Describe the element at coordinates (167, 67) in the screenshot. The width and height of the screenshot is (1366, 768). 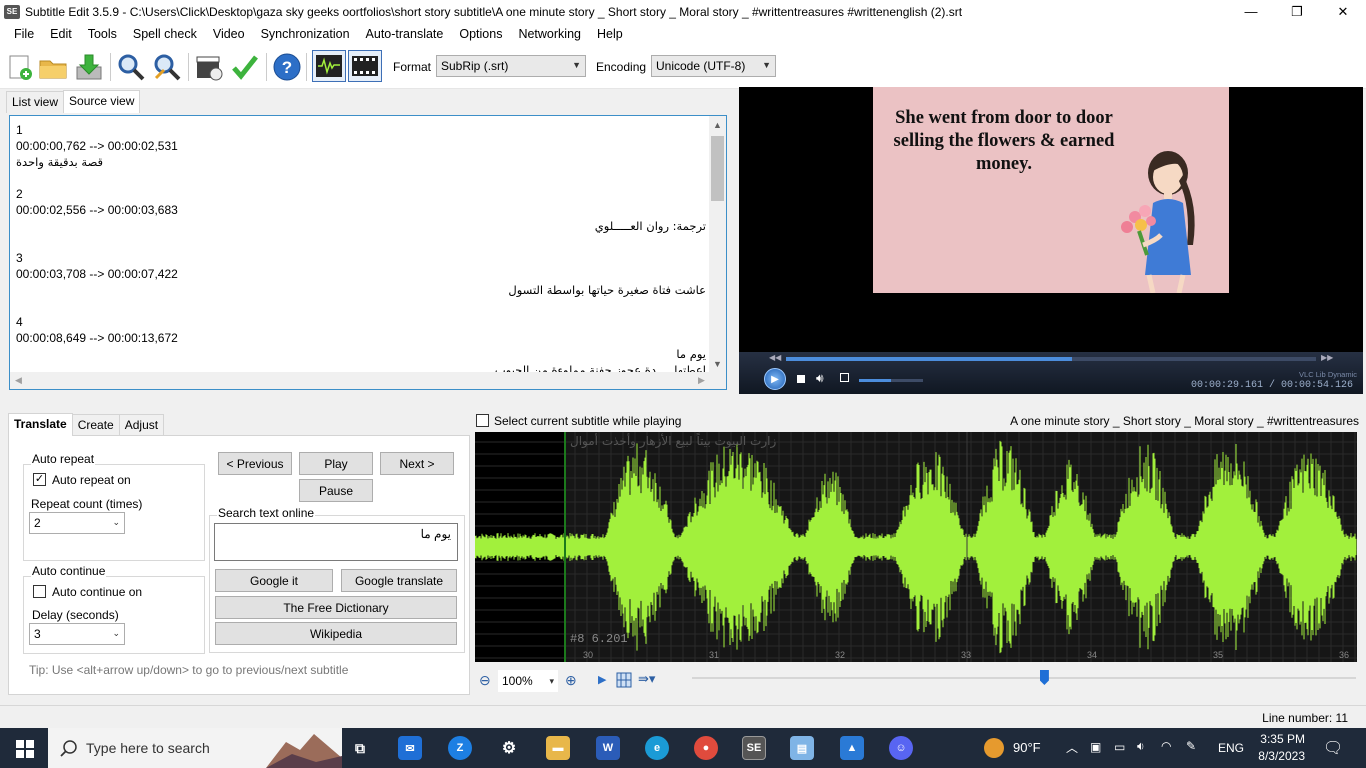
I see `replace-button` at that location.